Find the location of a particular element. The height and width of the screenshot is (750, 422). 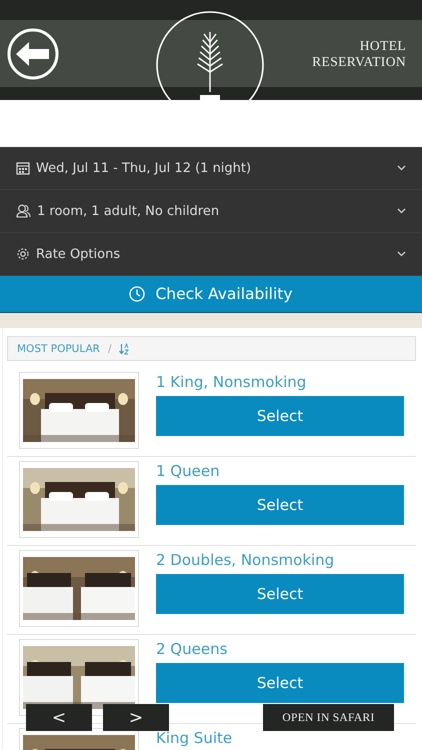

option-dropdown: 1 room, 1 adult, No children is located at coordinates (211, 211).